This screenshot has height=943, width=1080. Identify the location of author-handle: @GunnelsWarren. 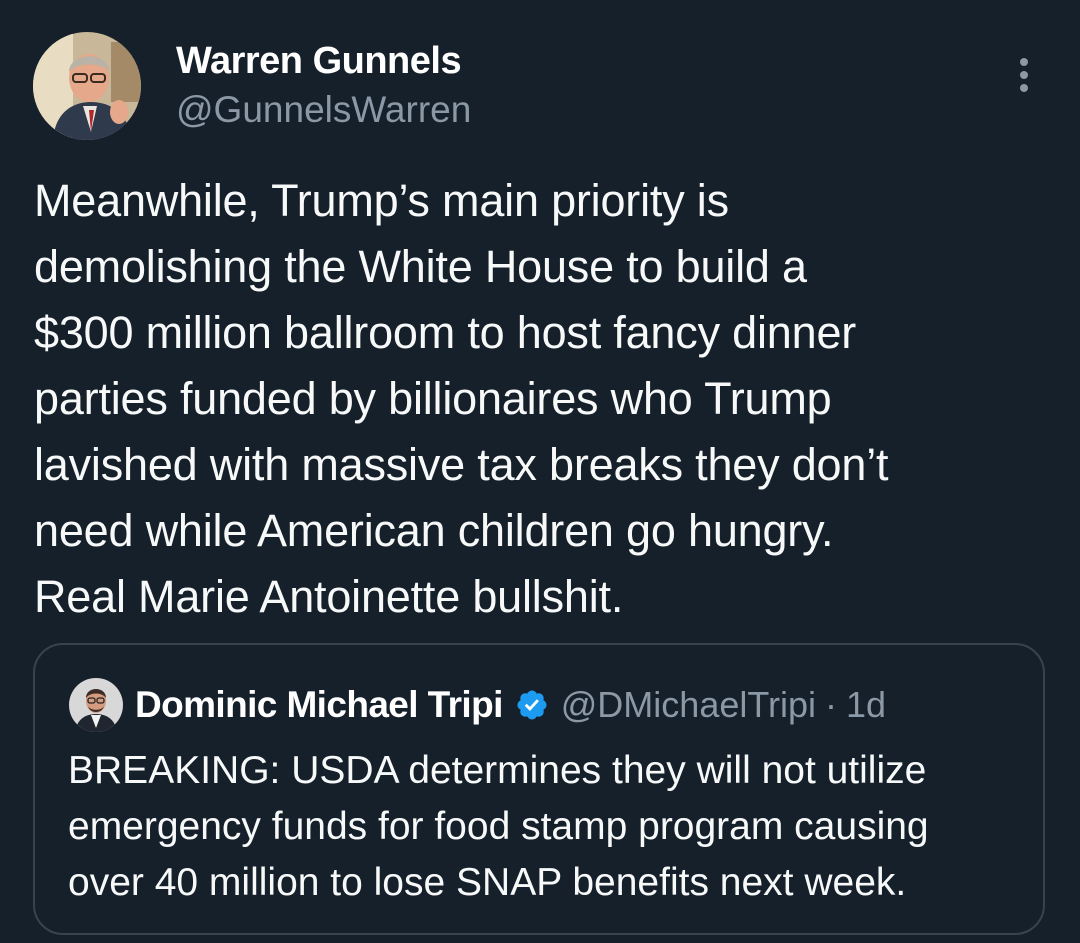
(323, 110).